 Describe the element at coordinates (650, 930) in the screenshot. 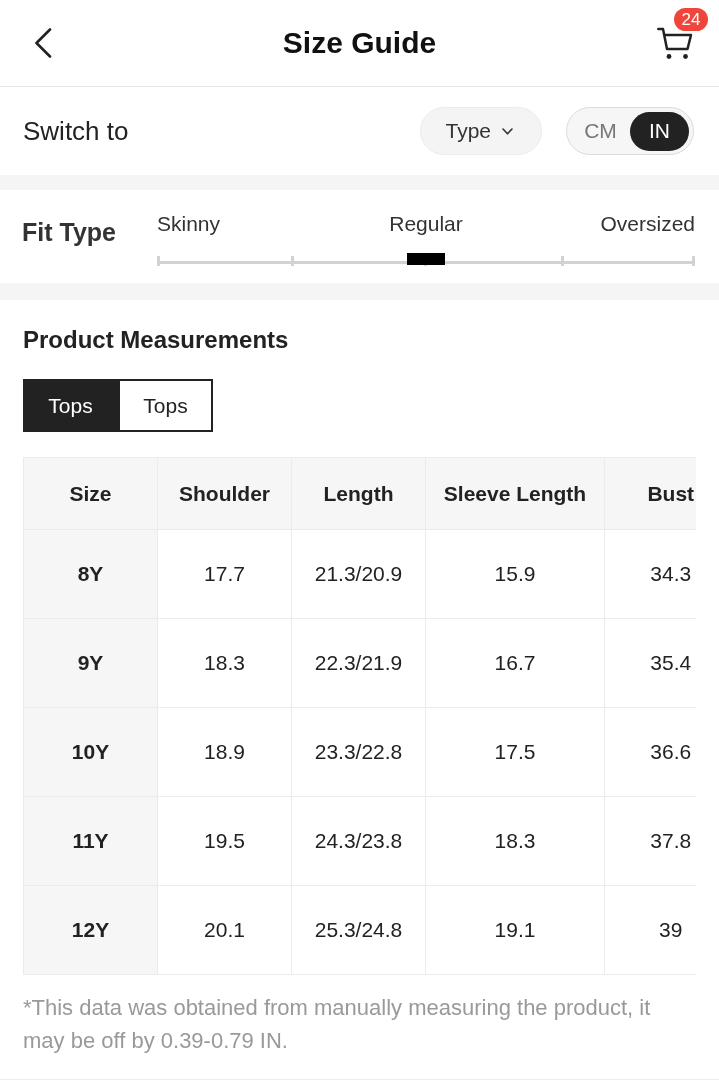

I see `table-cell: 39` at that location.